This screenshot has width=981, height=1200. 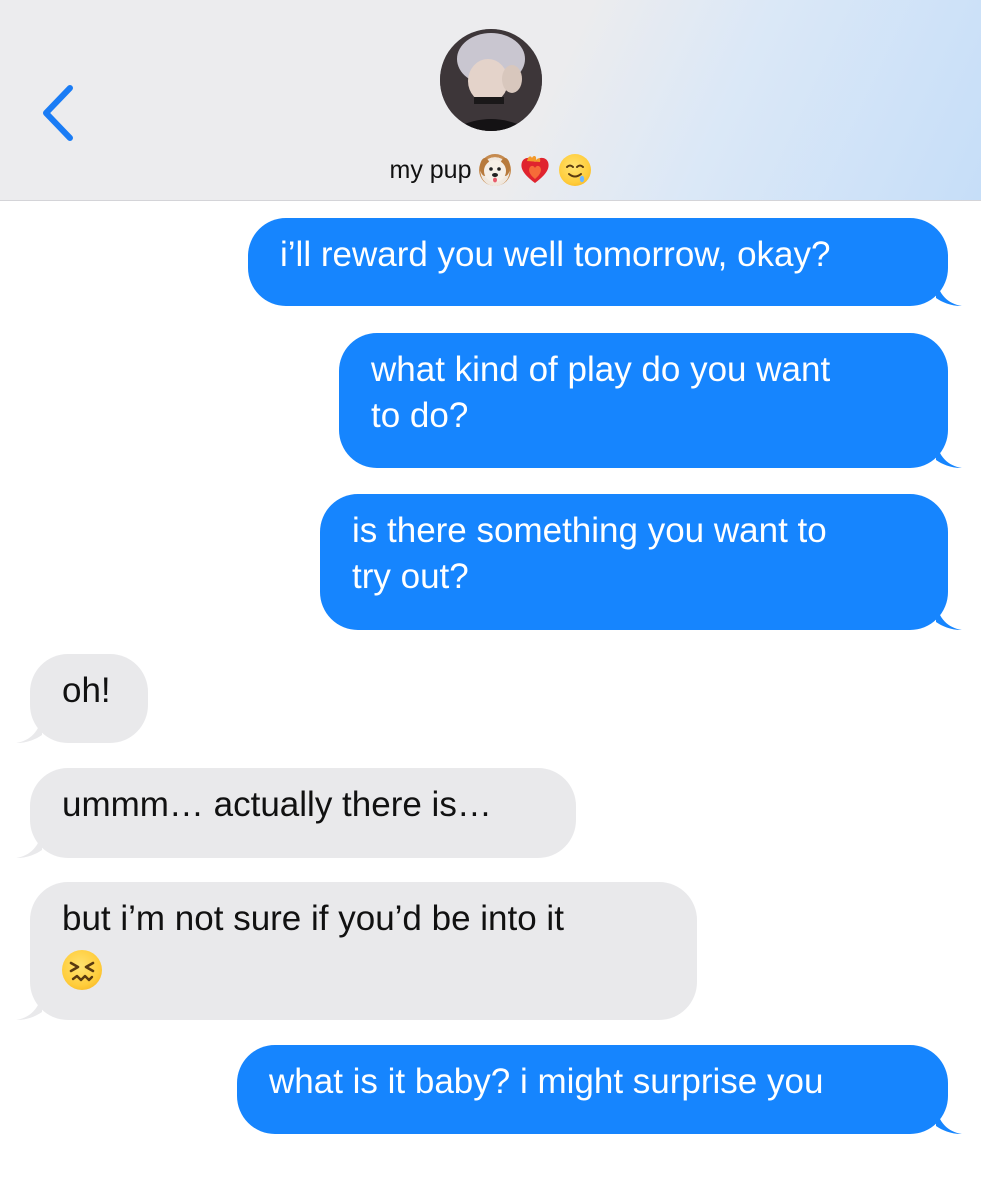 What do you see at coordinates (650, 400) in the screenshot?
I see `sent-message-bubble: what kind of play do you want to do?` at bounding box center [650, 400].